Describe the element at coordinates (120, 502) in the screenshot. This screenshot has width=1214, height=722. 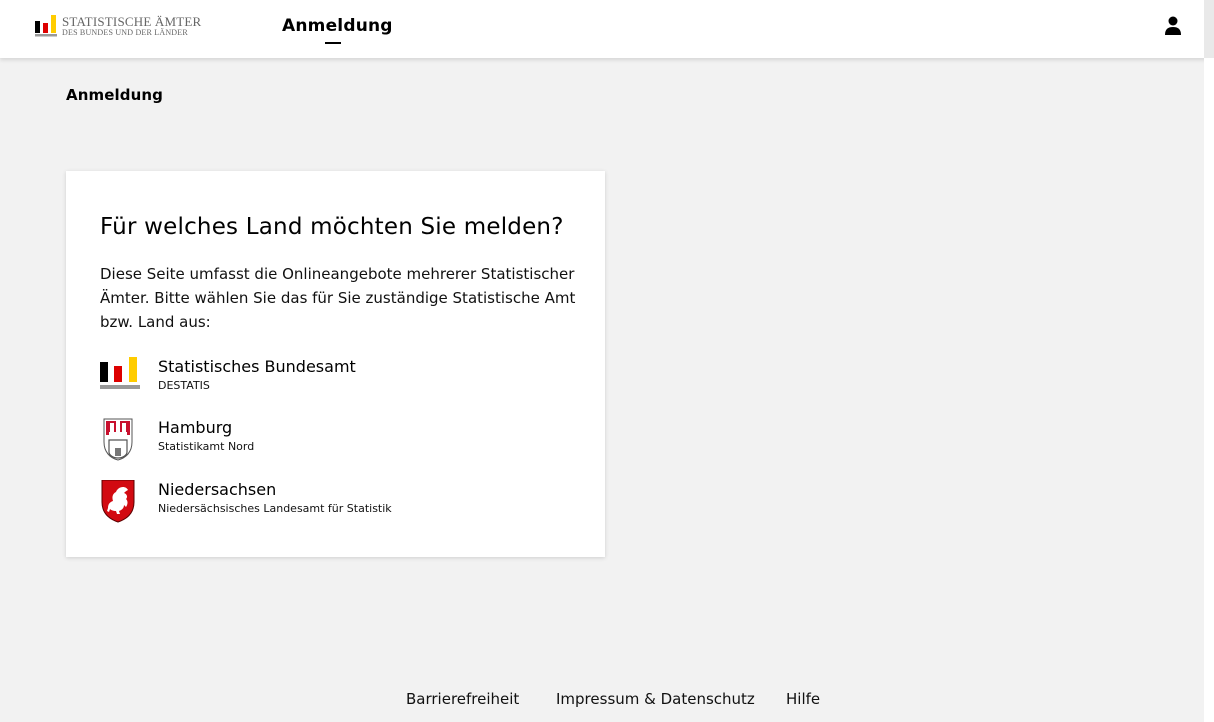
I see `niedersachsen-horse-icon` at that location.